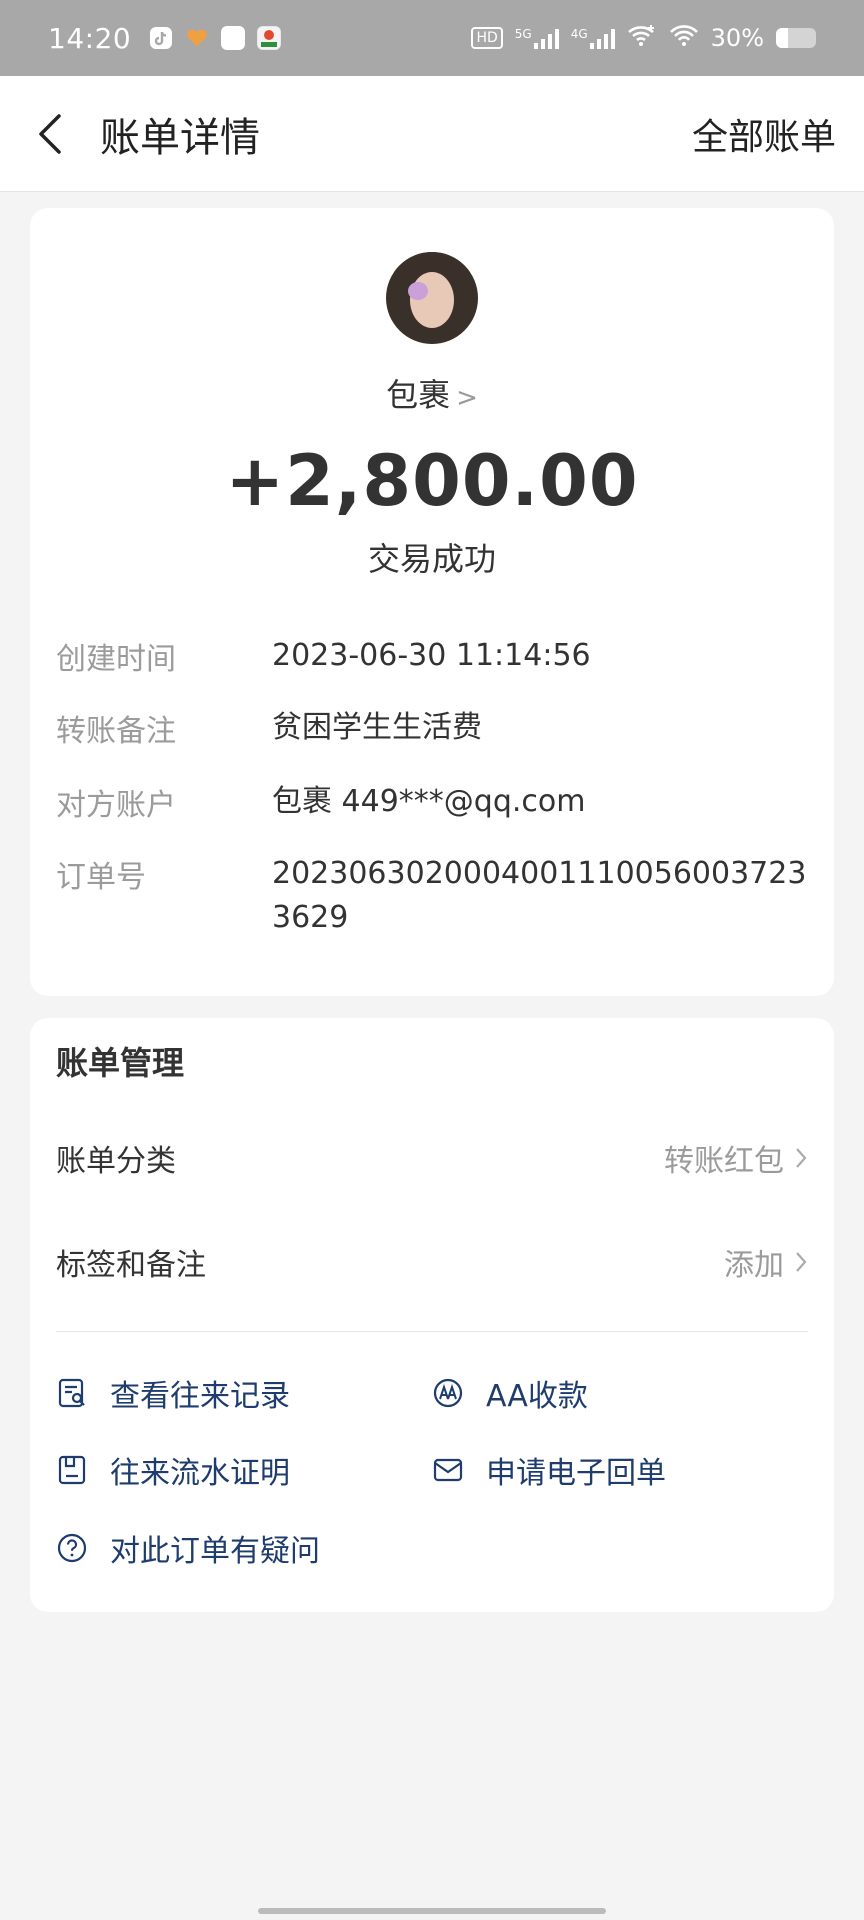 The height and width of the screenshot is (1920, 864). What do you see at coordinates (72, 1548) in the screenshot?
I see `question-icon` at bounding box center [72, 1548].